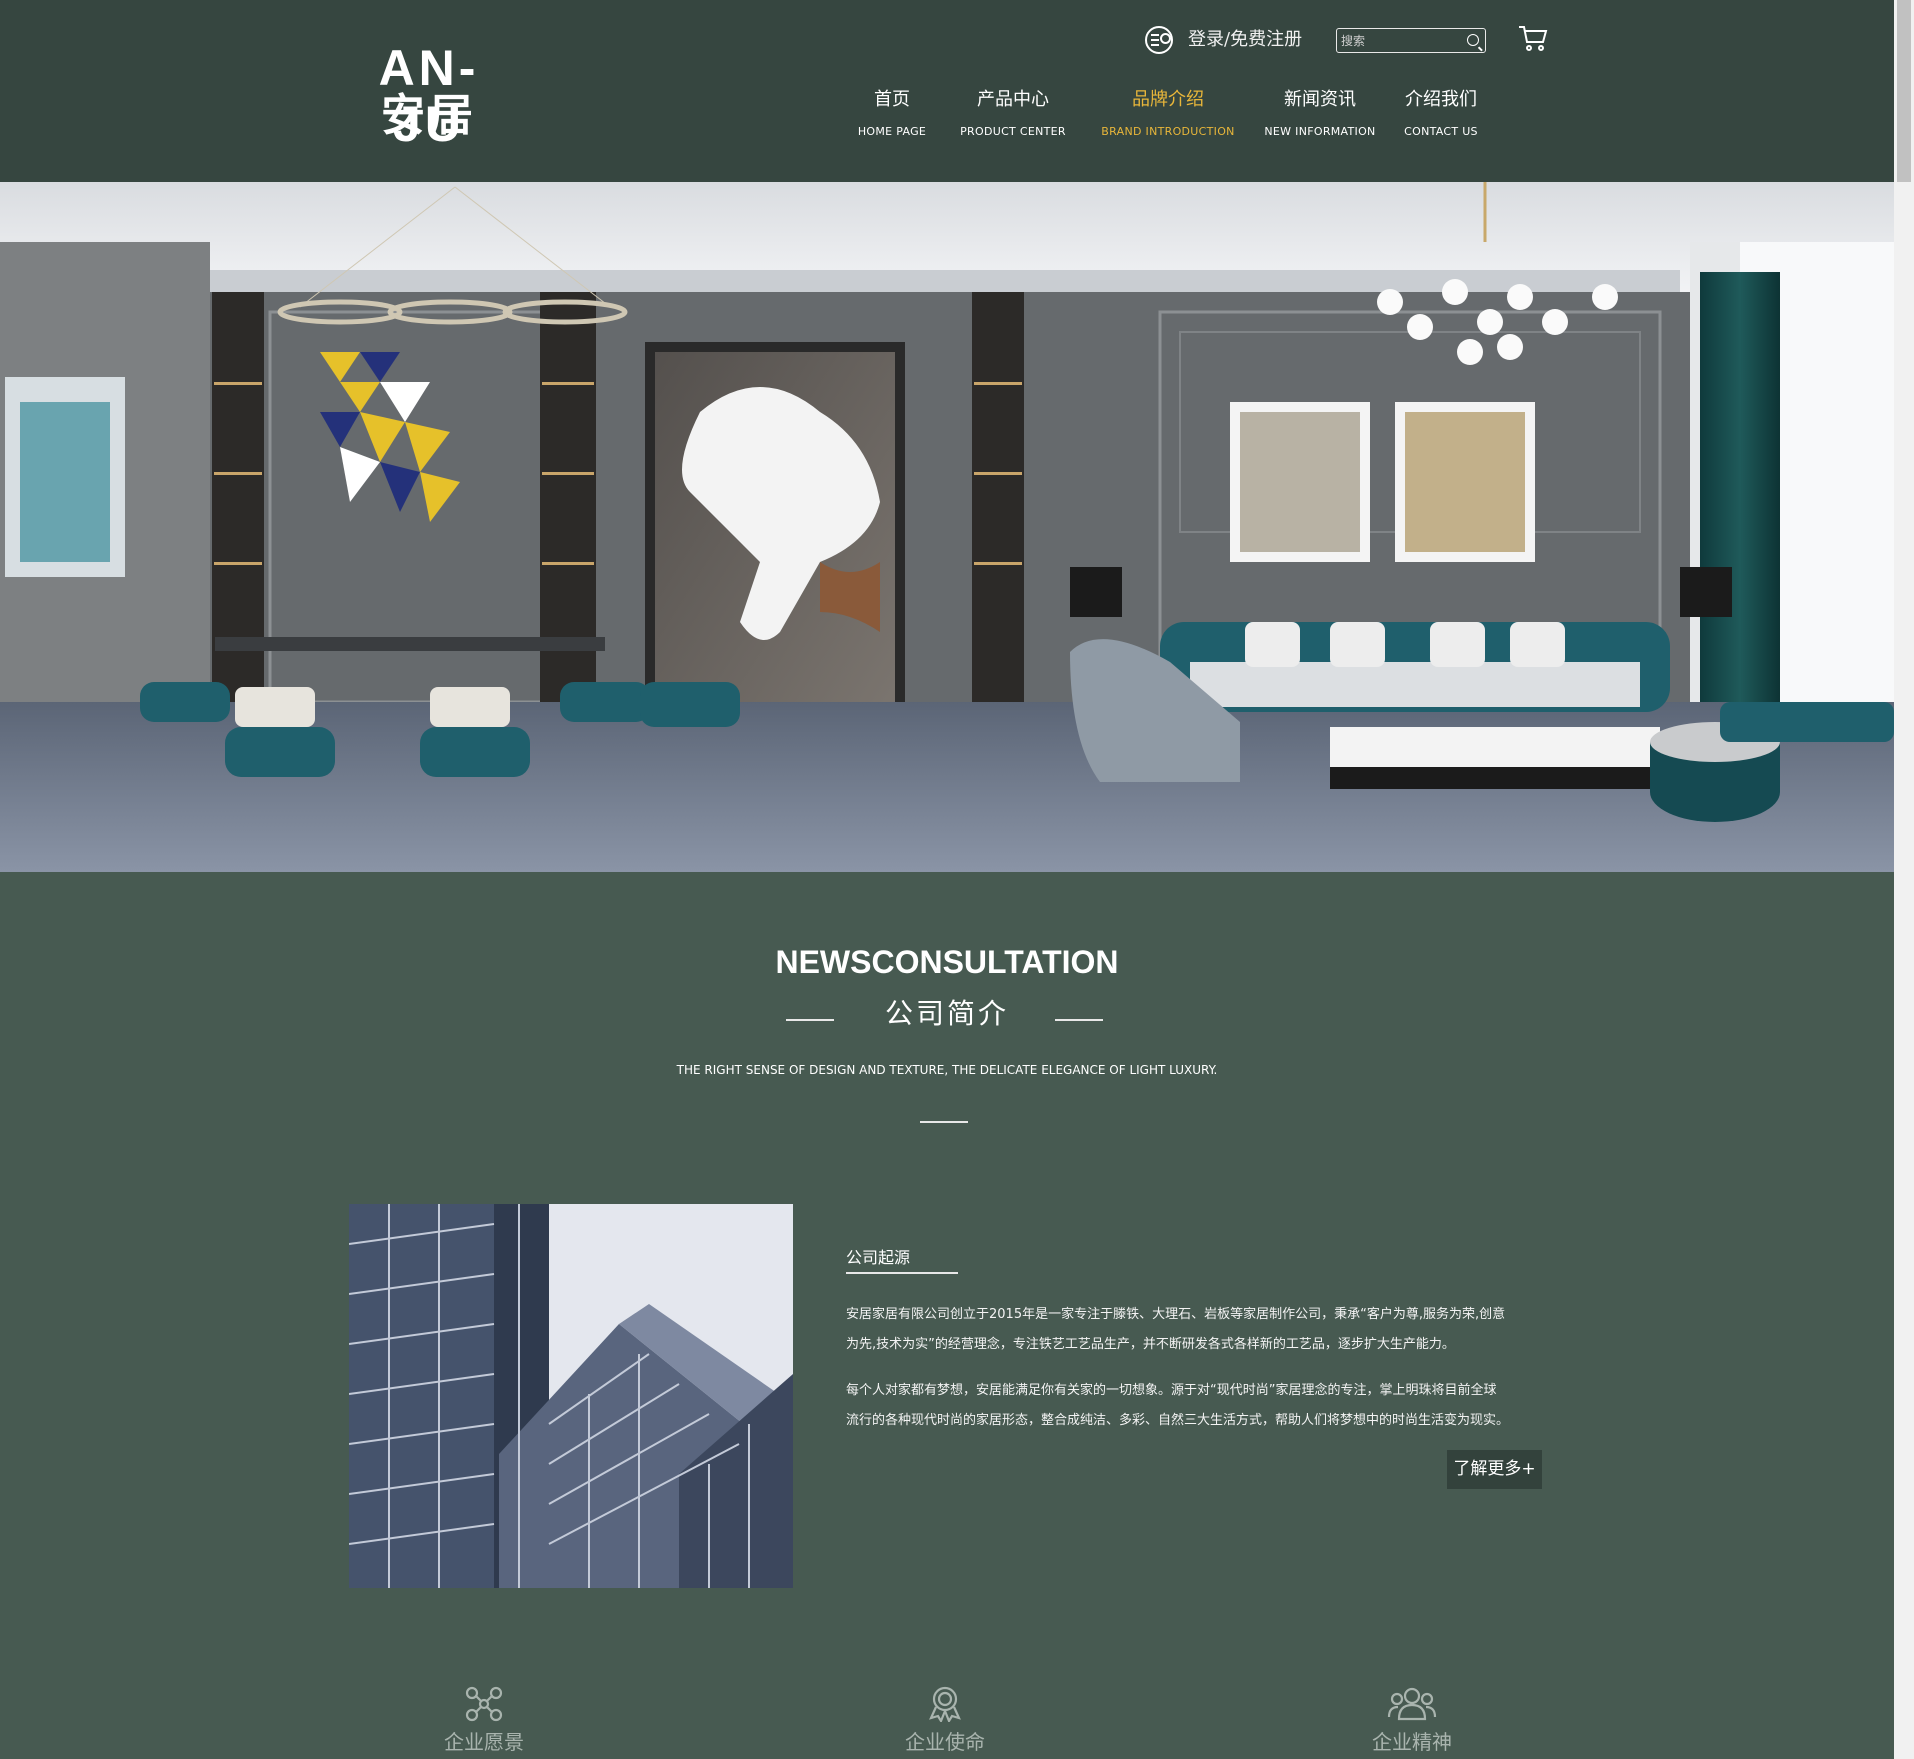 The height and width of the screenshot is (1759, 1914). Describe the element at coordinates (1494, 1469) in the screenshot. I see `learn-more-button: 了解更多+` at that location.